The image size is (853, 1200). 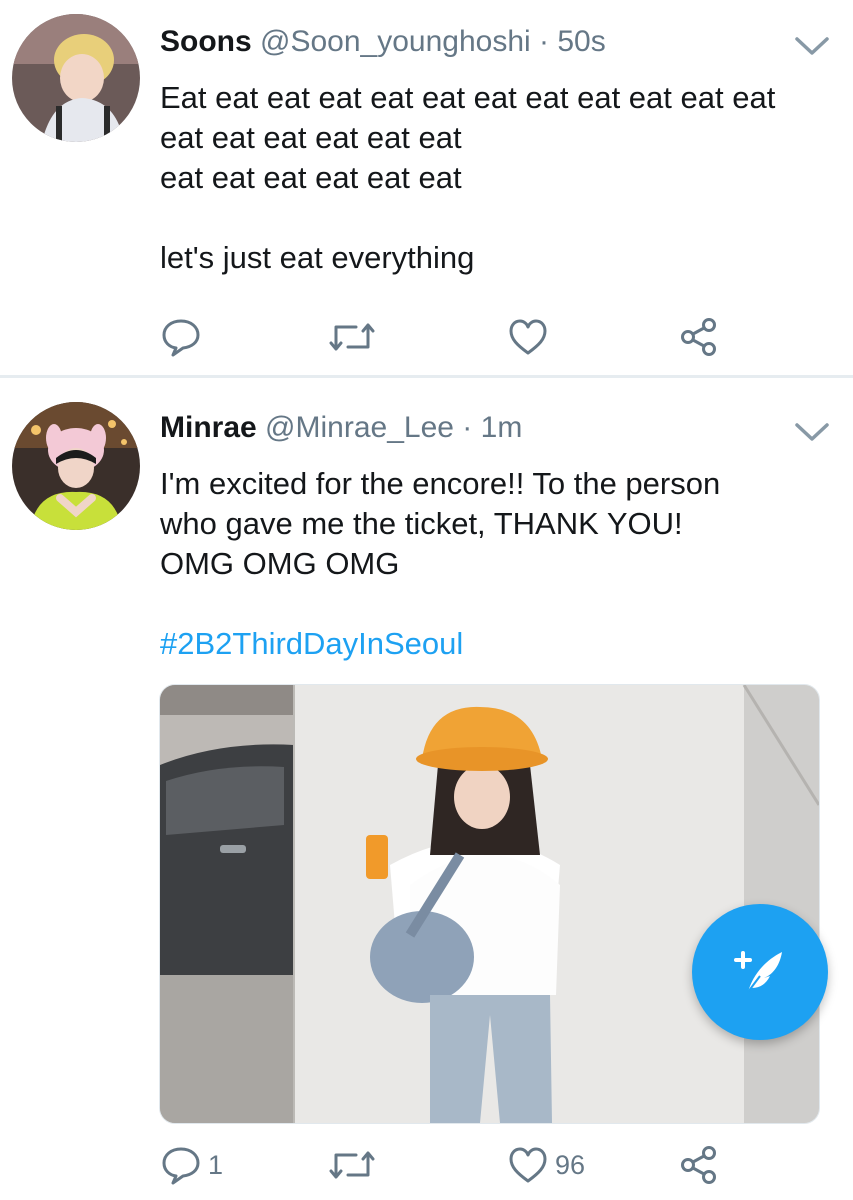 I want to click on like-count: 96, so click(x=570, y=1164).